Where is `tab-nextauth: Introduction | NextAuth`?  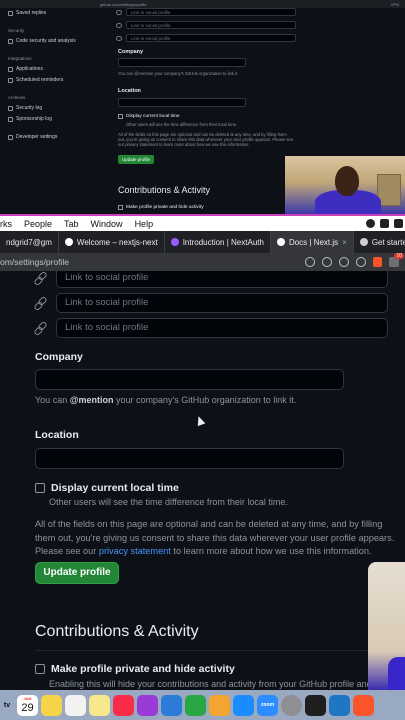 tab-nextauth: Introduction | NextAuth is located at coordinates (218, 242).